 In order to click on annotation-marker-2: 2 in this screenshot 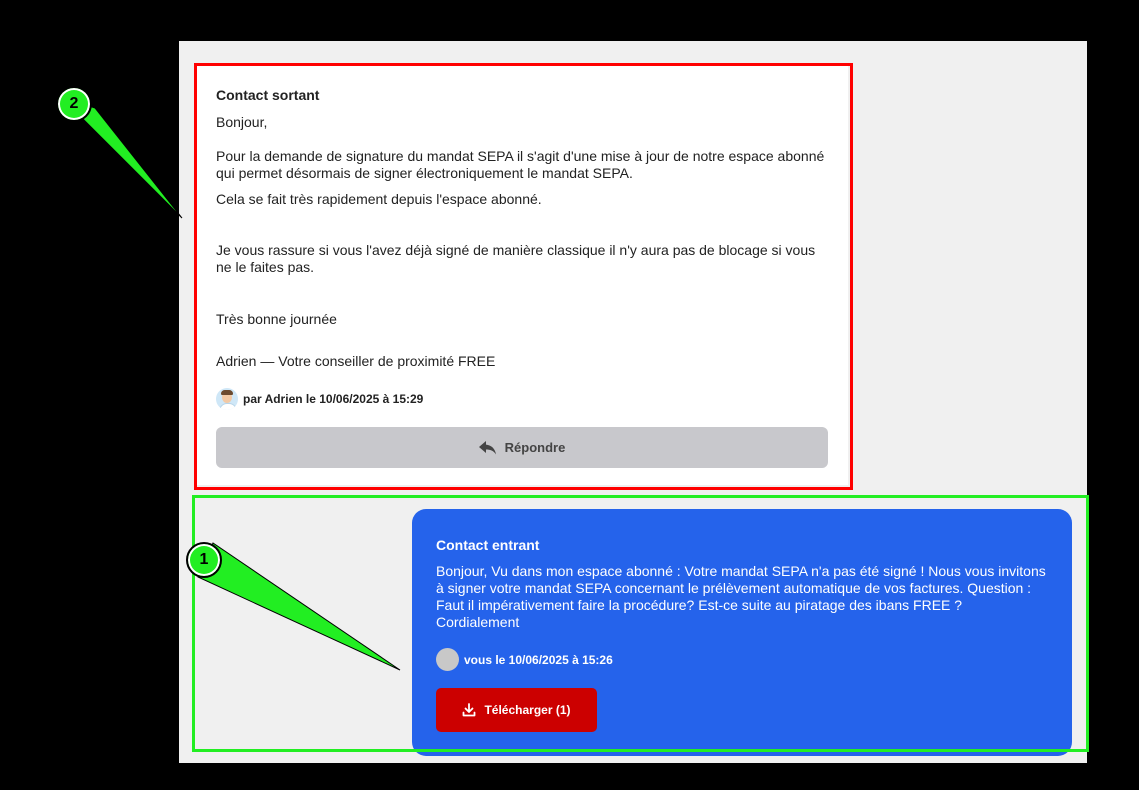, I will do `click(74, 104)`.